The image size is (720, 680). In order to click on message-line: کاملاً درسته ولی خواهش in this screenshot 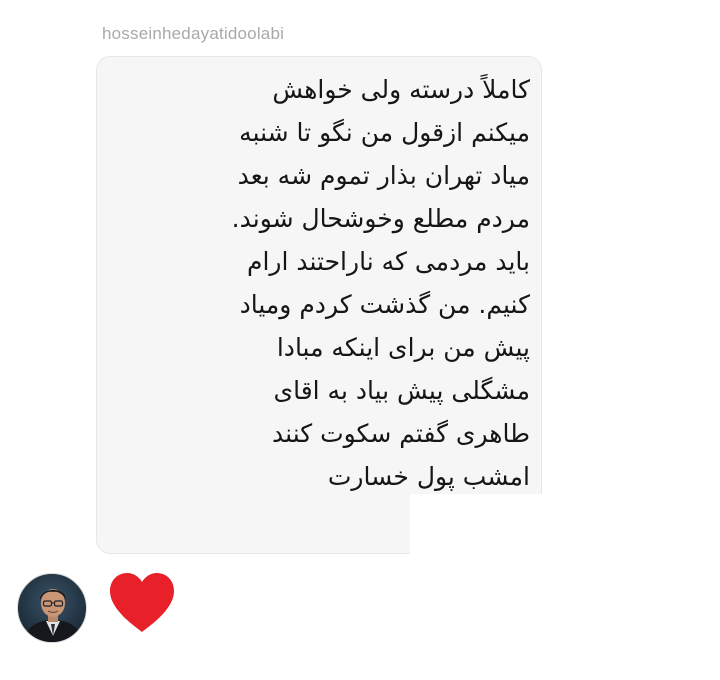, I will do `click(401, 89)`.